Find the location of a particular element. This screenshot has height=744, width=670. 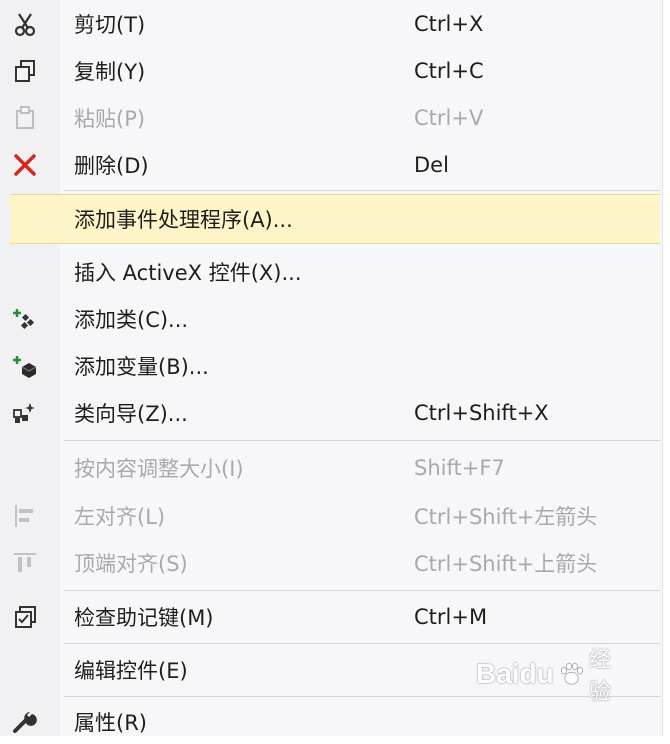

menu-item-align-top: 顶端对齐(S) Ctrl+Shift+上箭头 is located at coordinates (331, 563).